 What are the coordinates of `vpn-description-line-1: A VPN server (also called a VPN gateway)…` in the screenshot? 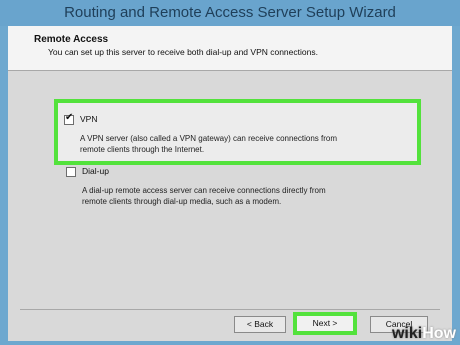 It's located at (209, 138).